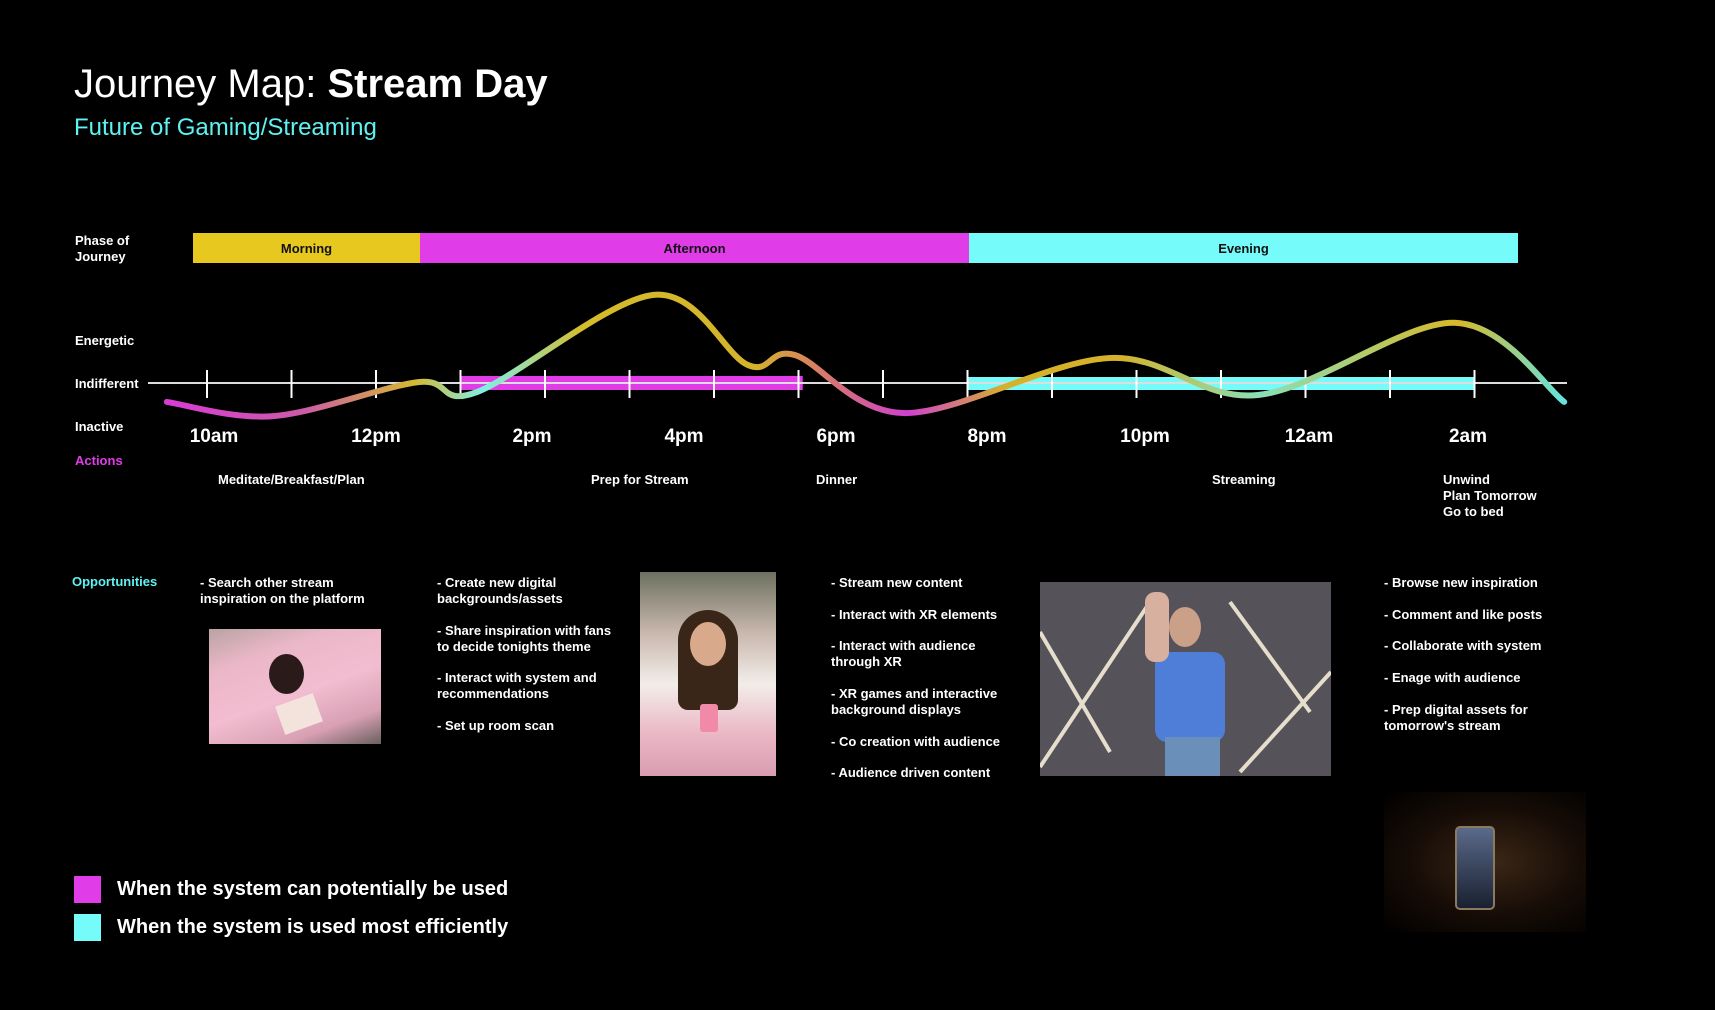 The height and width of the screenshot is (1010, 1715). I want to click on opportunity-item: - Comment and like posts, so click(1463, 614).